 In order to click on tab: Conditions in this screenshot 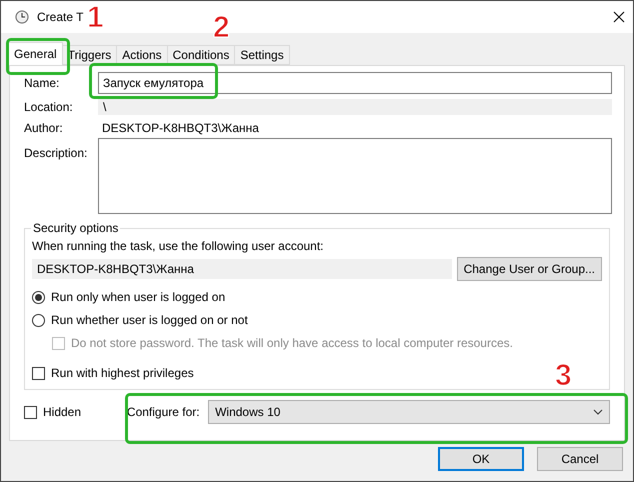, I will do `click(201, 55)`.